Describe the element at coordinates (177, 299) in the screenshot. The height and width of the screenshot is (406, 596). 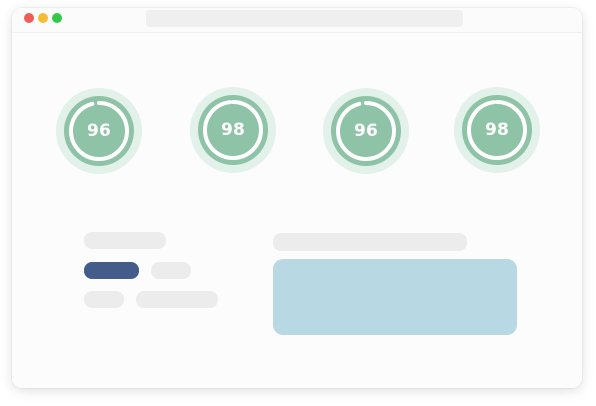
I see `skeleton-long-line` at that location.